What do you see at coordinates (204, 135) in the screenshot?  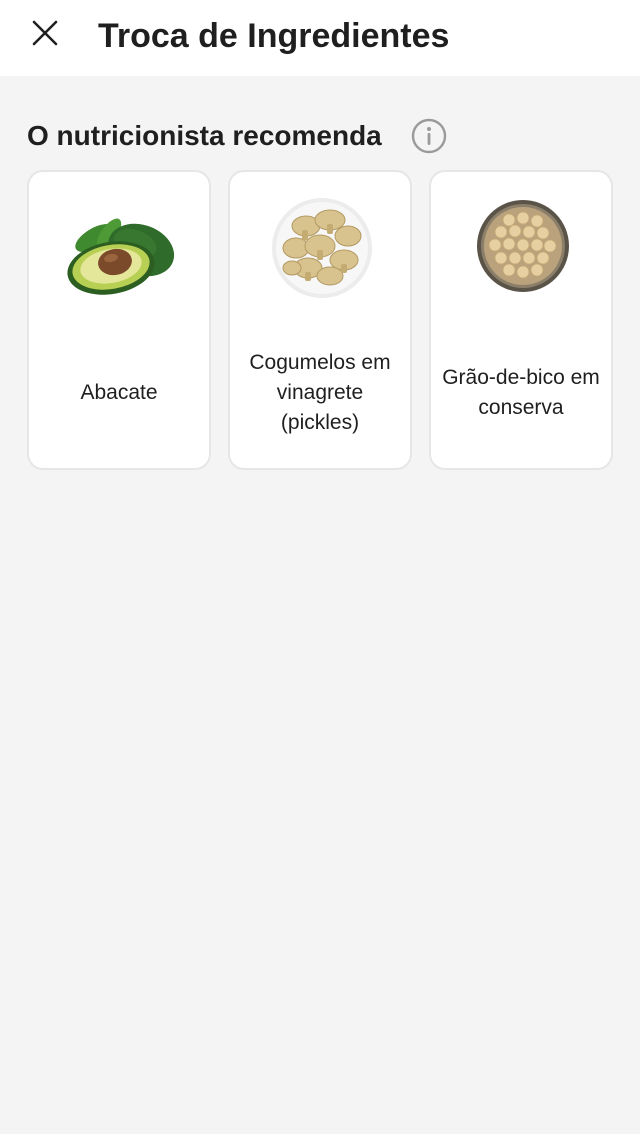 I see `section-title: O nutricionista recomenda` at bounding box center [204, 135].